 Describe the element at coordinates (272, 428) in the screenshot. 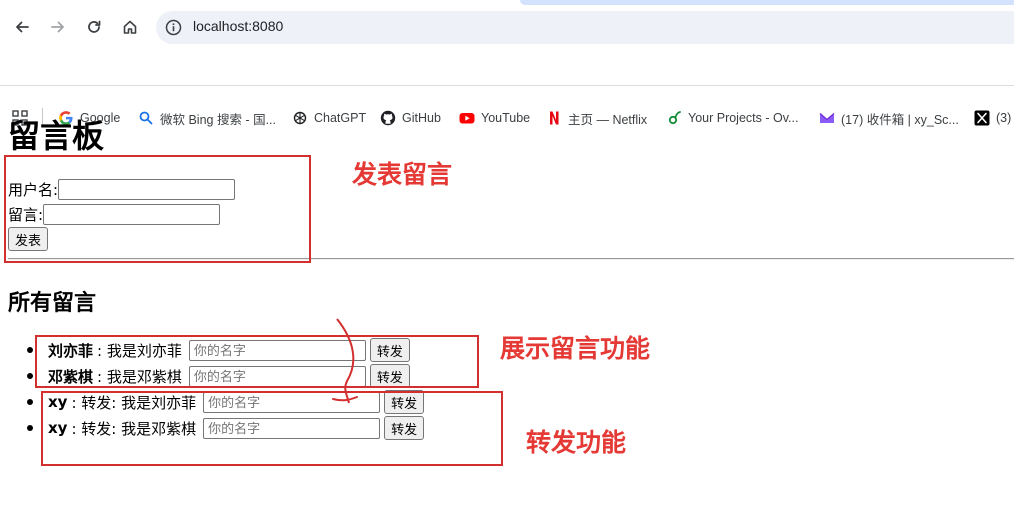

I see `annotation-box-forward` at that location.